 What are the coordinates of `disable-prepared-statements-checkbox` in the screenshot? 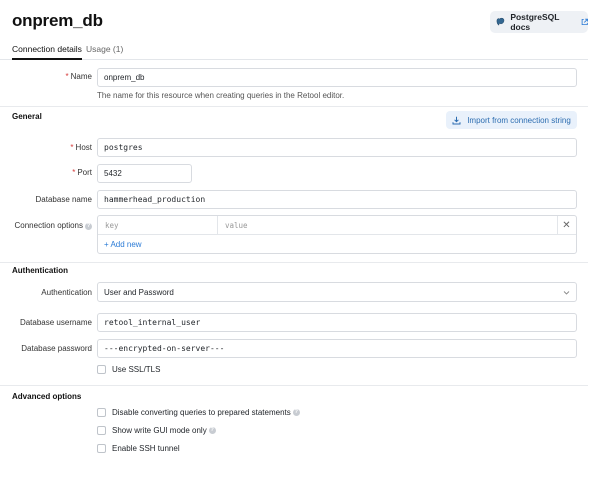 It's located at (101, 412).